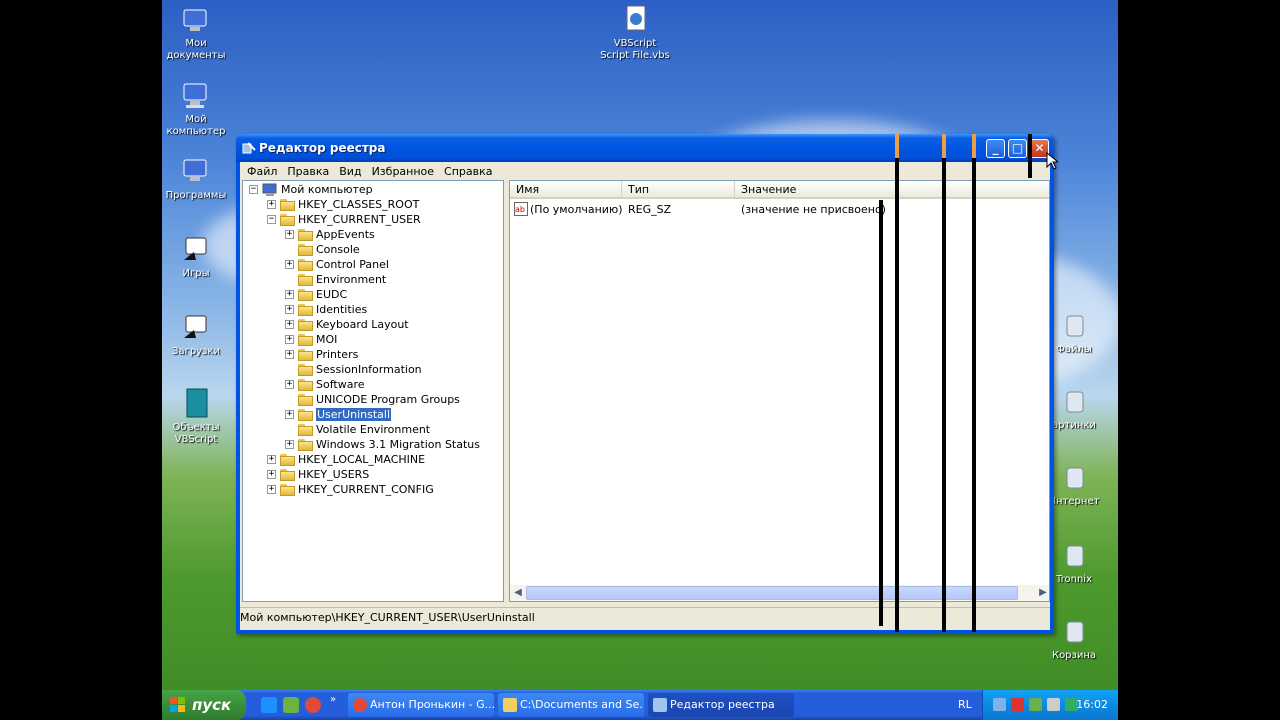 Image resolution: width=1280 pixels, height=720 pixels. I want to click on task-regedit: Редактор реестра, so click(721, 705).